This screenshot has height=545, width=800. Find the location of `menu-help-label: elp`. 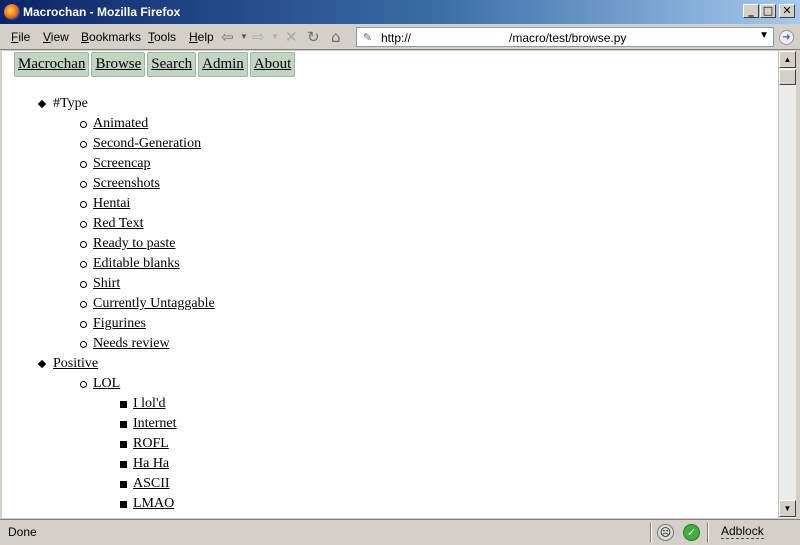

menu-help-label: elp is located at coordinates (205, 37).